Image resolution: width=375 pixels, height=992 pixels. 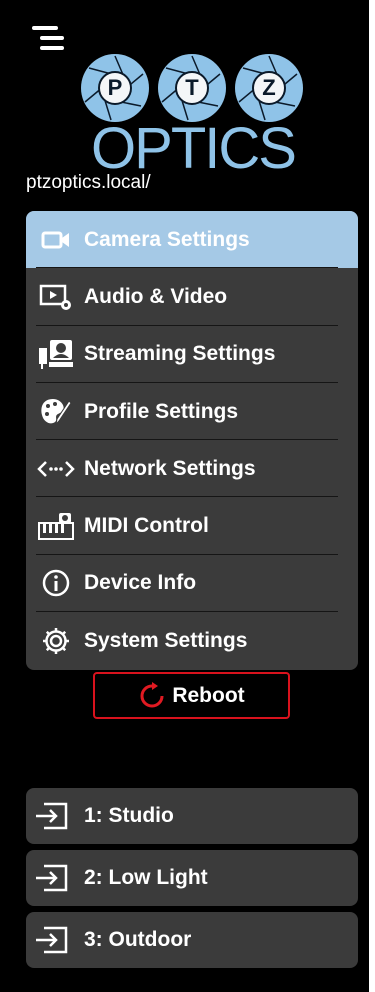 I want to click on logo-circle-p: P, so click(x=115, y=88).